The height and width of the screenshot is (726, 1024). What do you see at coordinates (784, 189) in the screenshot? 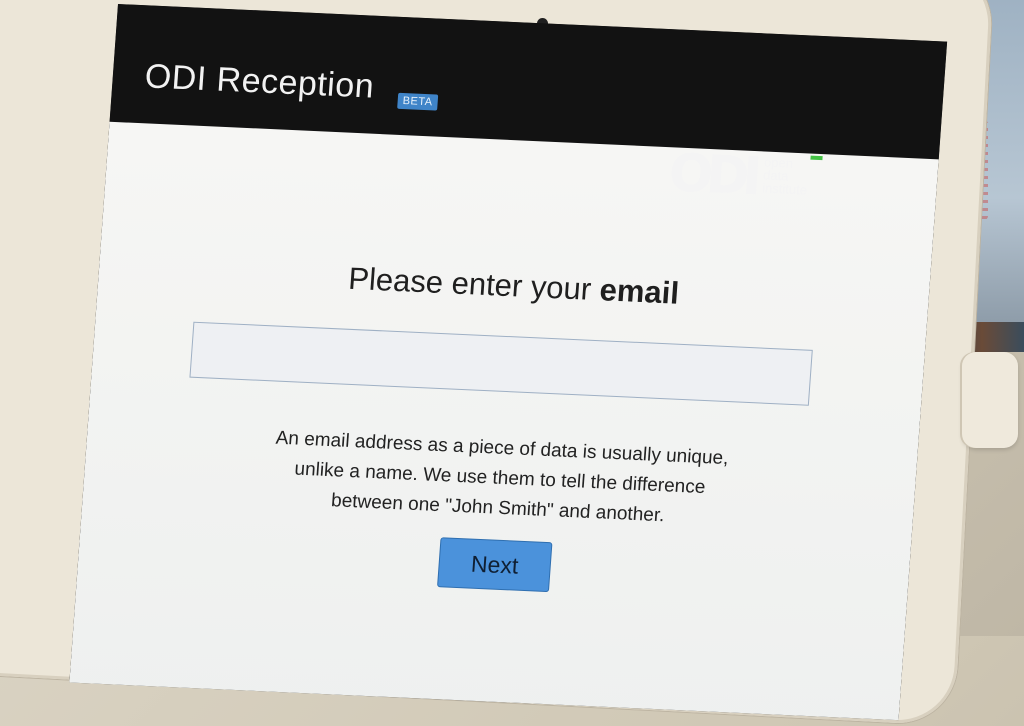
I see `odi-logo-line: institute` at bounding box center [784, 189].